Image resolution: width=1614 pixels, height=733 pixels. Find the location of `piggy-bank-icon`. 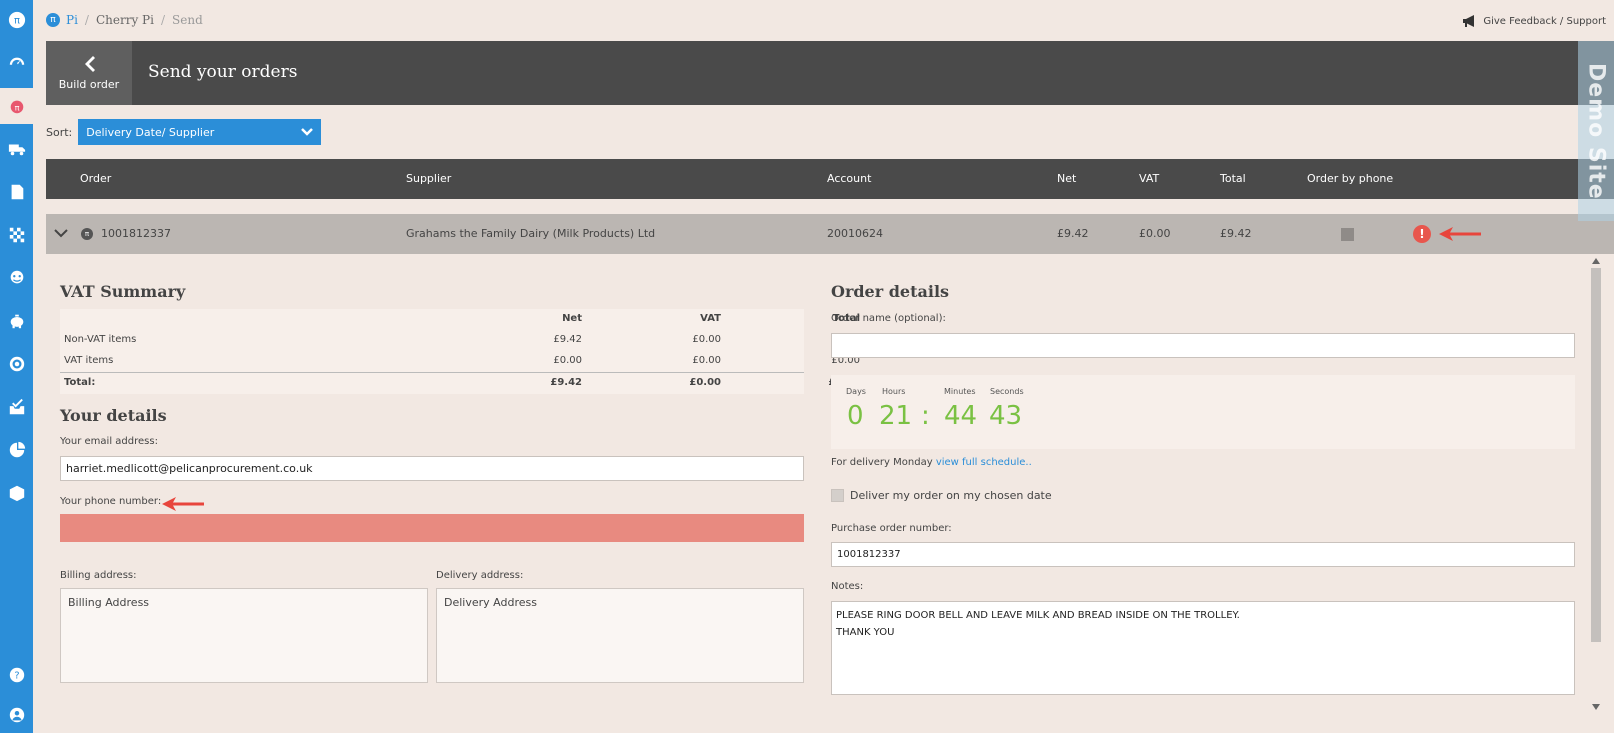

piggy-bank-icon is located at coordinates (16, 321).